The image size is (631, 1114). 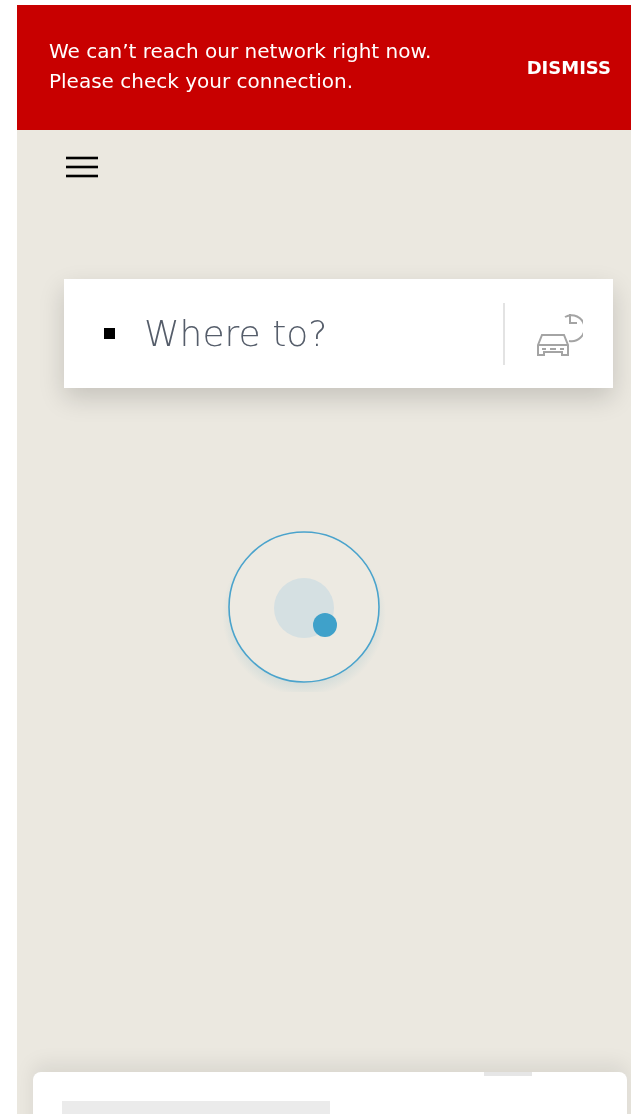 I want to click on destination-square-icon, so click(x=109, y=333).